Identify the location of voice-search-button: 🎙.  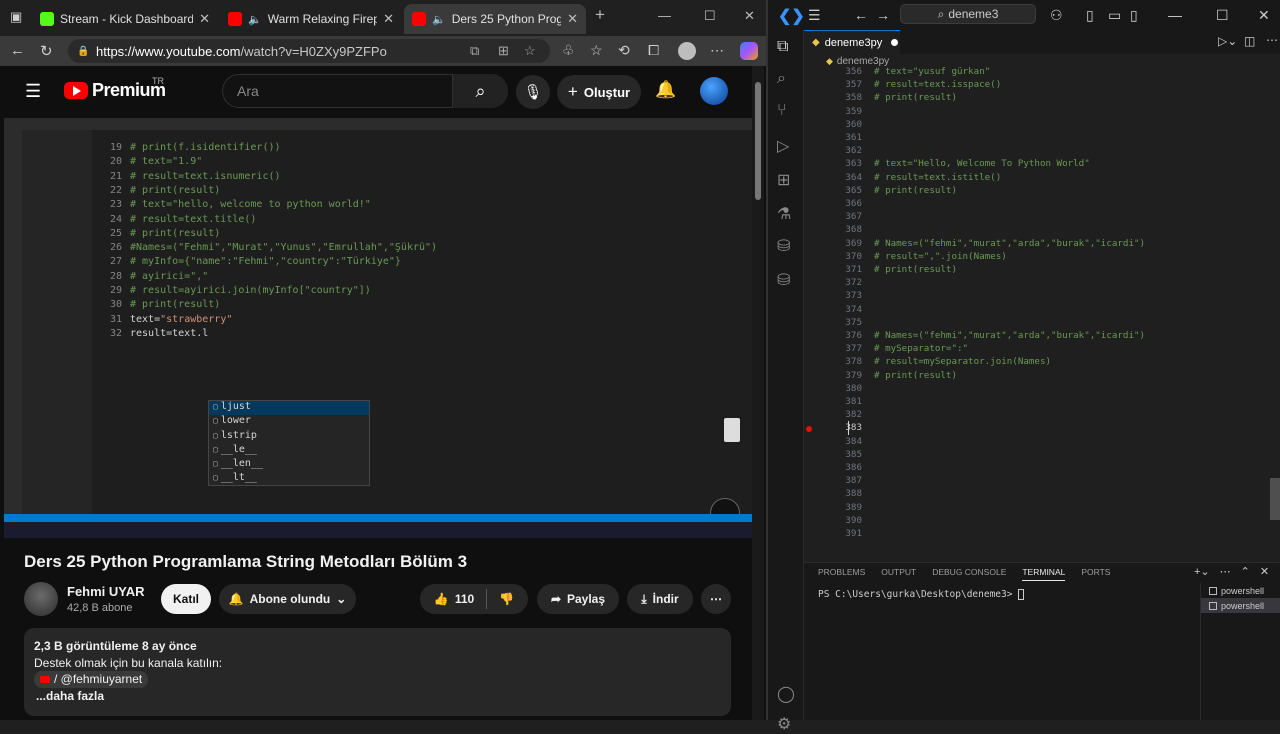
(533, 92).